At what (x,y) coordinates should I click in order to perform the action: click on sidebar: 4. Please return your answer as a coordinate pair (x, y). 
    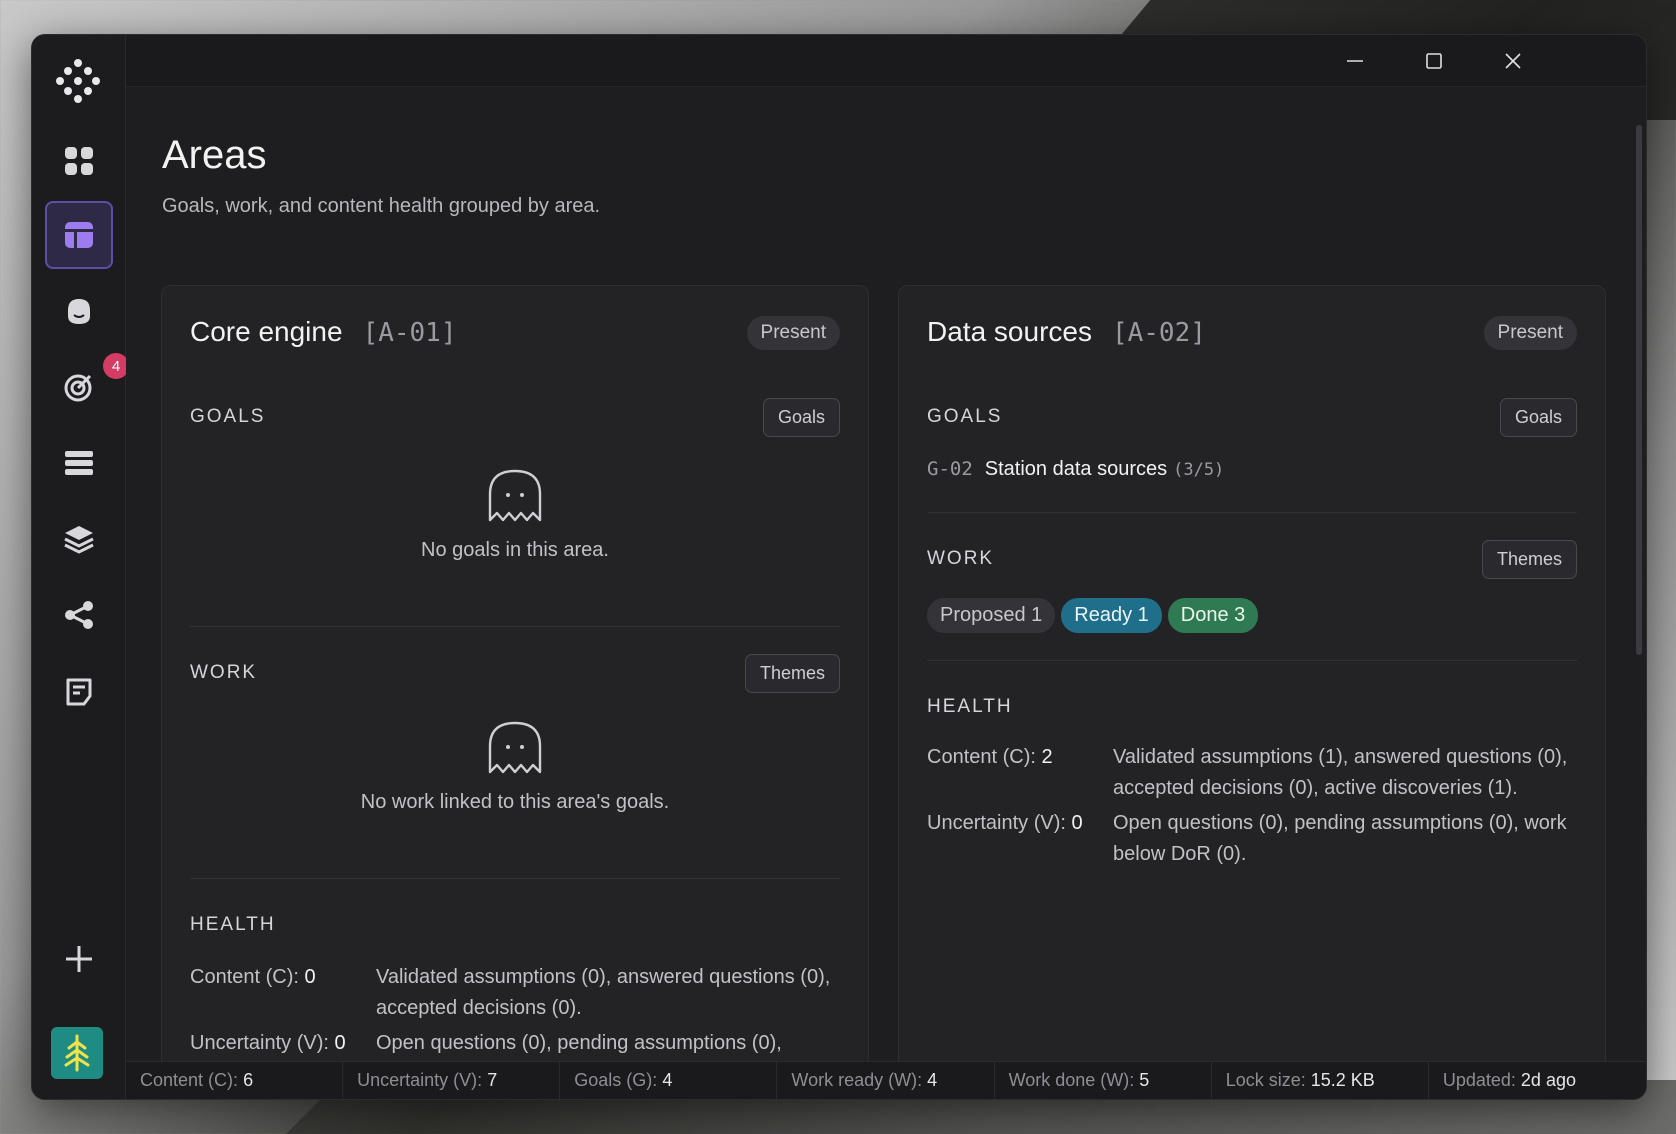
    Looking at the image, I should click on (80, 567).